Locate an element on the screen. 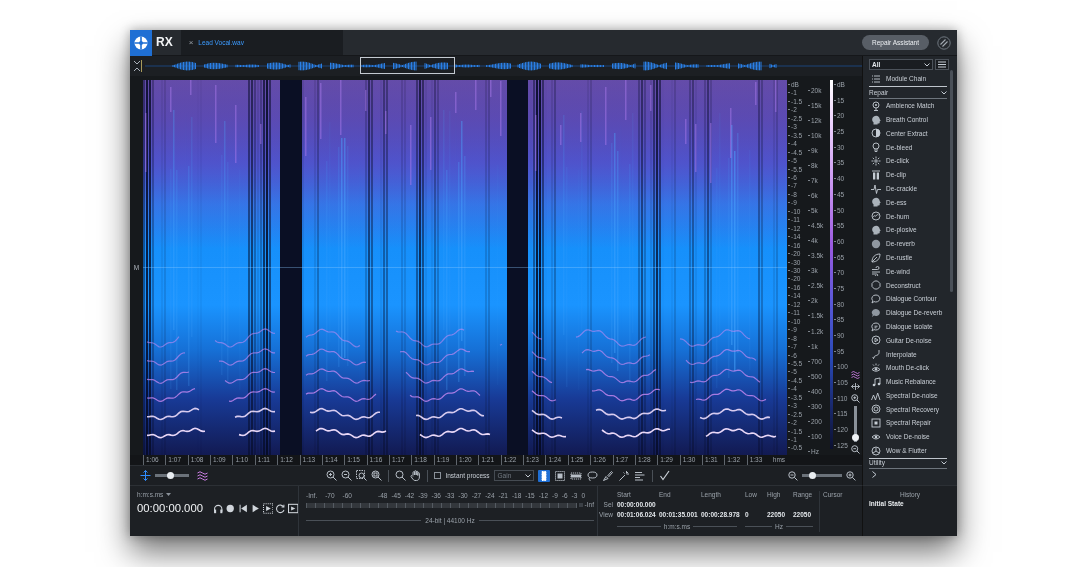 The width and height of the screenshot is (1086, 567). record-icon is located at coordinates (230, 509).